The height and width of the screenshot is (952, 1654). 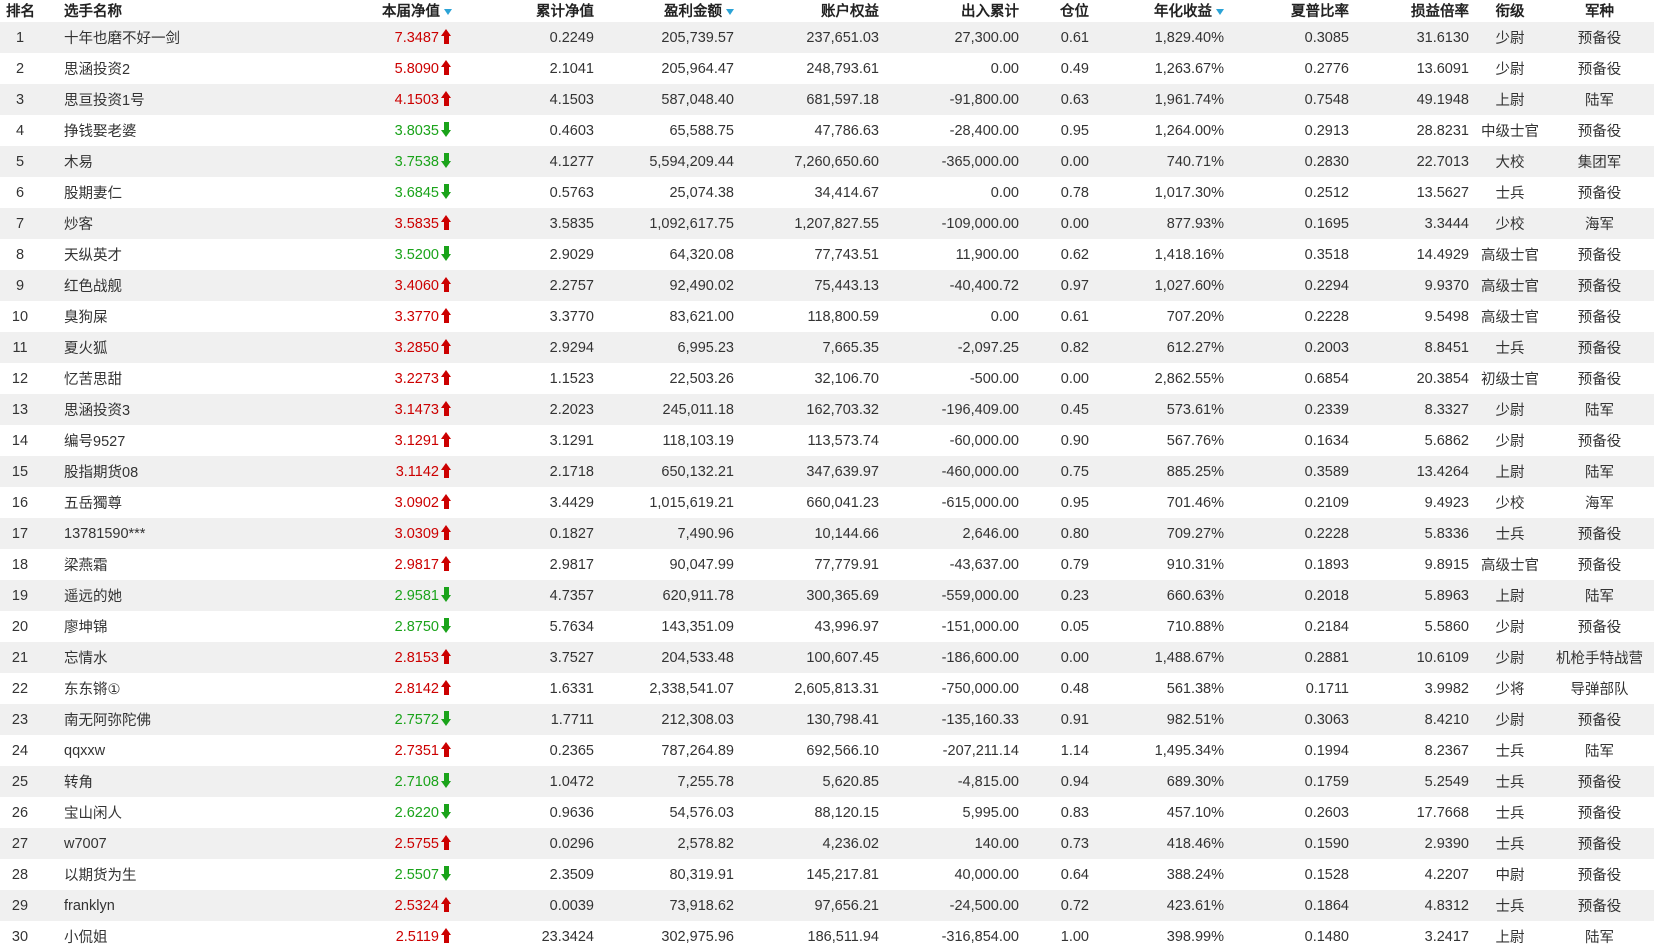 What do you see at coordinates (416, 534) in the screenshot?
I see `nav-value: 3.0309` at bounding box center [416, 534].